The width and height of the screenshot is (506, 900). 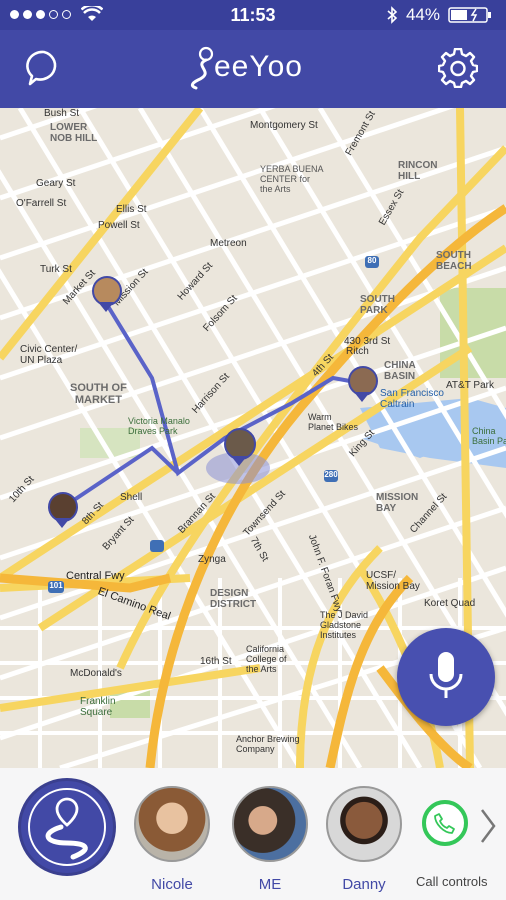 I want to click on chat-button, so click(x=44, y=68).